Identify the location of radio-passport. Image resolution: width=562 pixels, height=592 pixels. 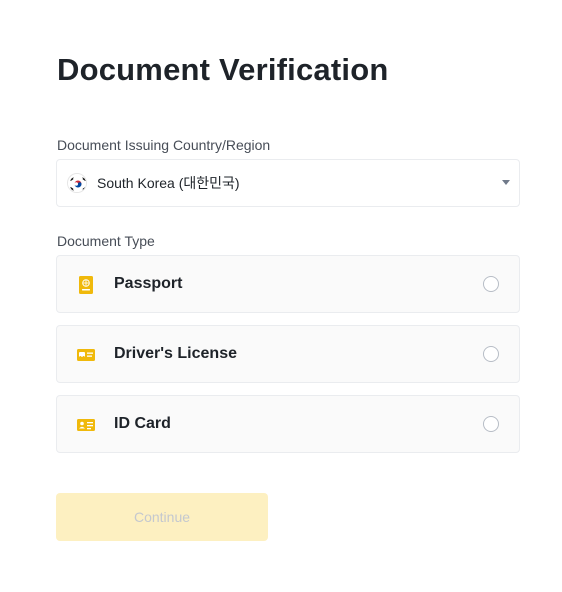
(491, 284).